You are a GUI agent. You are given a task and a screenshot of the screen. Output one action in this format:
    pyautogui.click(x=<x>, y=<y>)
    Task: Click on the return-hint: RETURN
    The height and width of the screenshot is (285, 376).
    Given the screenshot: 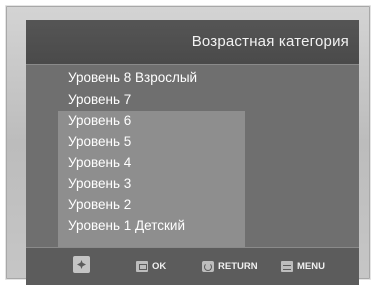 What is the action you would take?
    pyautogui.click(x=230, y=266)
    